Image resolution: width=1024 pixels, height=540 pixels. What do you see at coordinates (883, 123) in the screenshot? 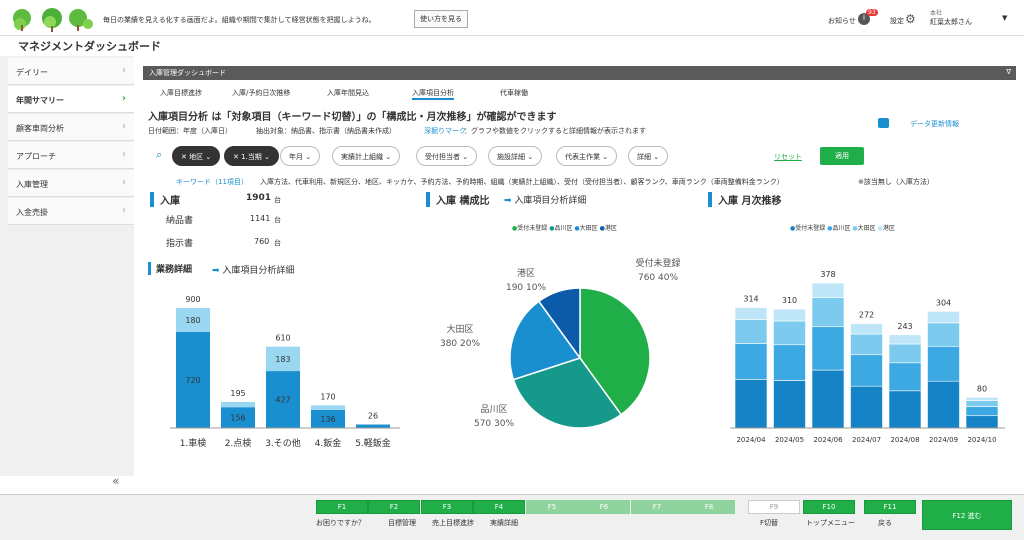
I see `refresh-icon` at bounding box center [883, 123].